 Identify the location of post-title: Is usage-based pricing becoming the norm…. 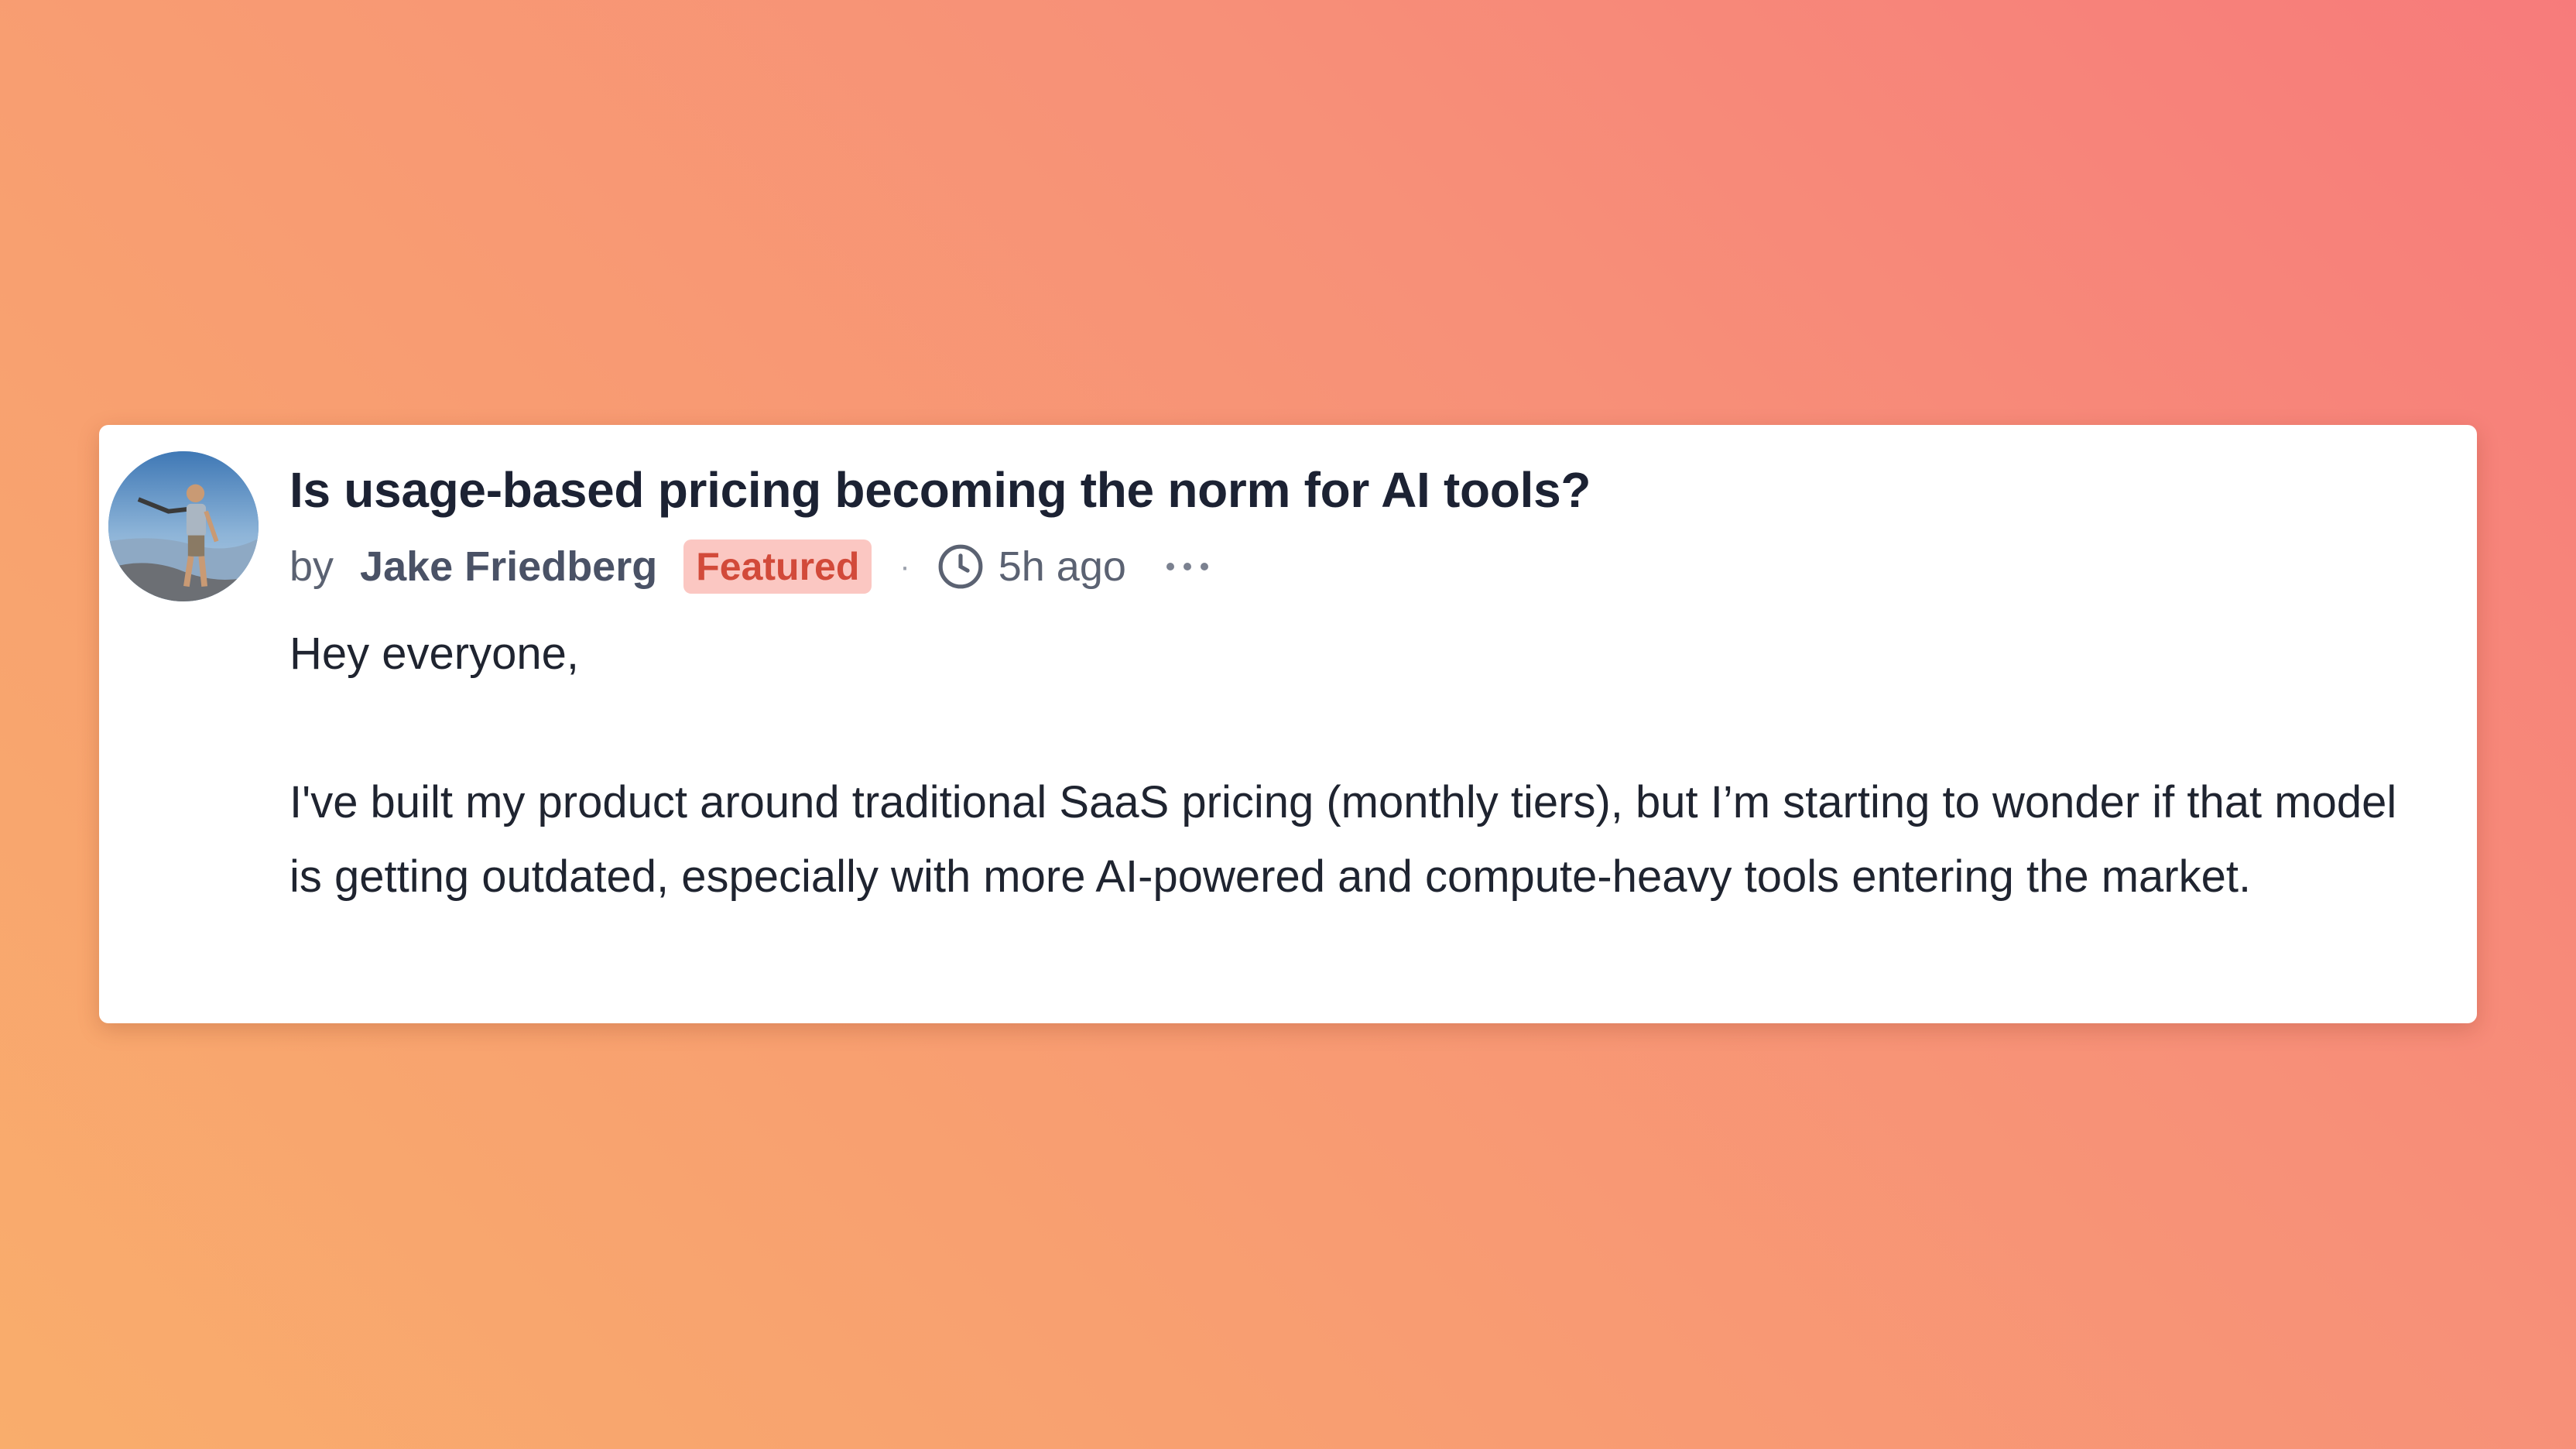
(1363, 490).